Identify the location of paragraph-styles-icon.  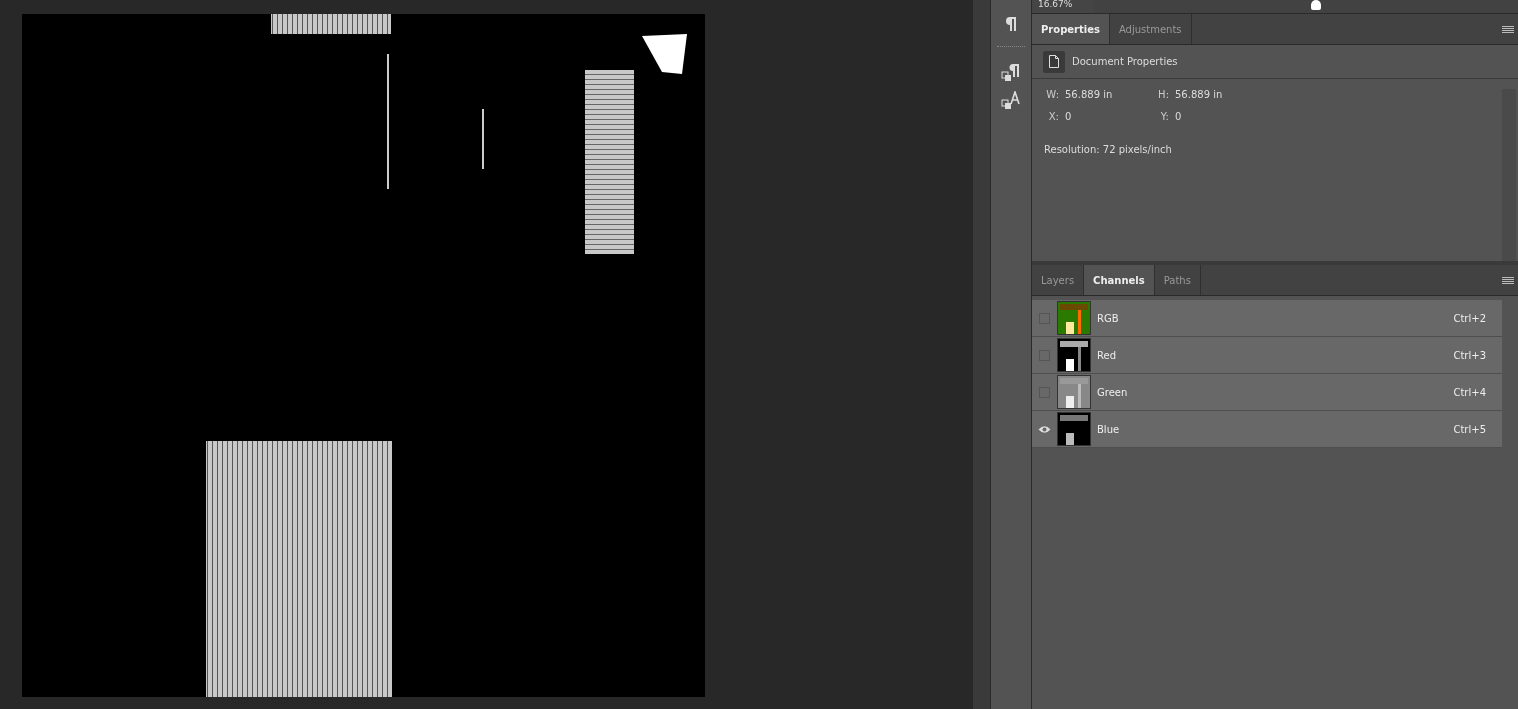
(1011, 72).